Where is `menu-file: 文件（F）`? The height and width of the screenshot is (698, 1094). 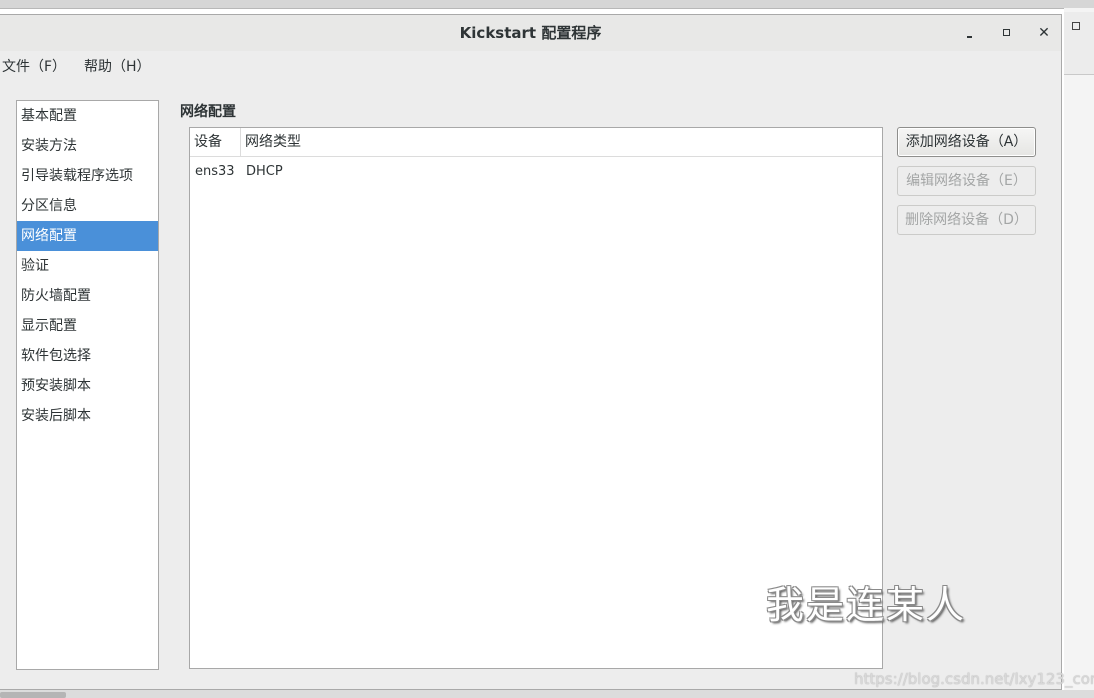
menu-file: 文件（F） is located at coordinates (34, 67).